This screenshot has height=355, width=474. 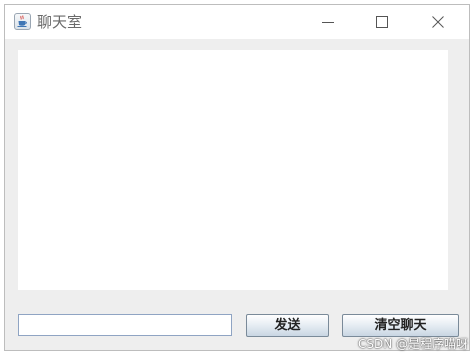 What do you see at coordinates (400, 325) in the screenshot?
I see `clear-chat-button: 清空聊天` at bounding box center [400, 325].